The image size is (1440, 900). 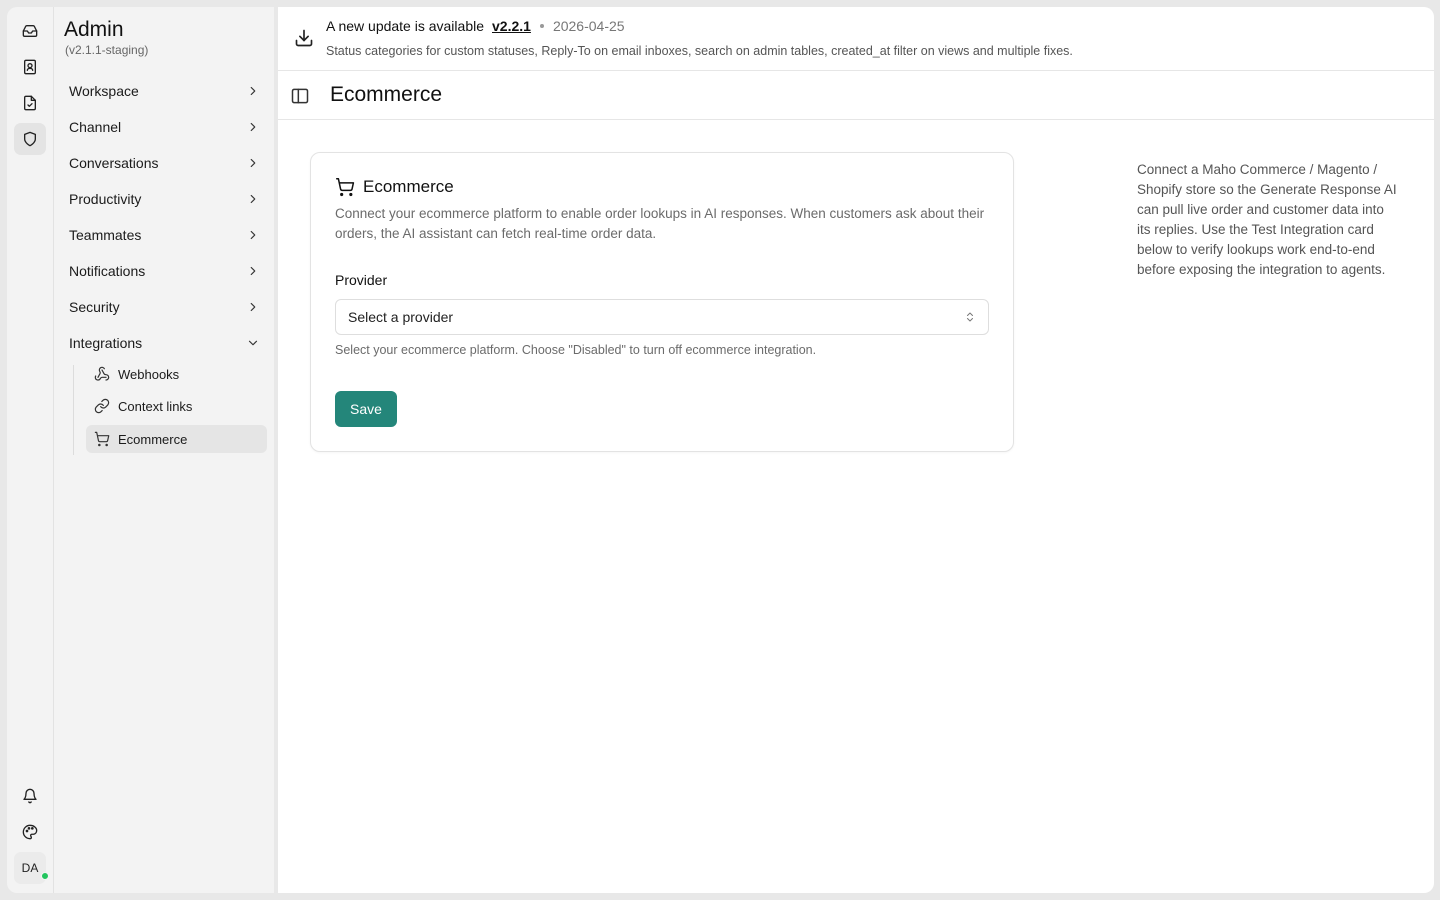 What do you see at coordinates (300, 96) in the screenshot?
I see `sidebar-toggle-icon` at bounding box center [300, 96].